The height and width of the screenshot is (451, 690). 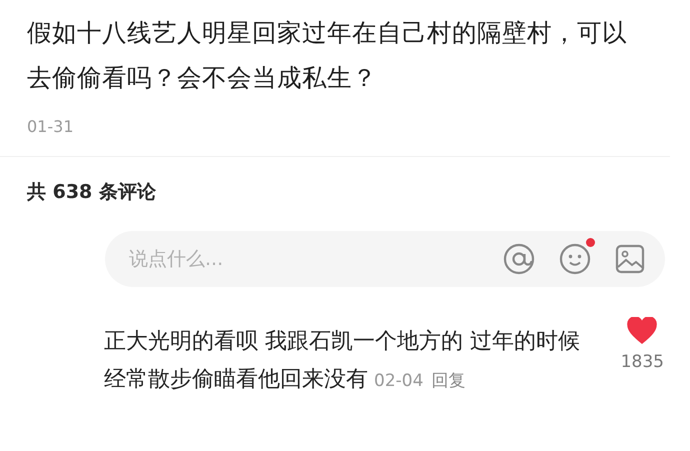 What do you see at coordinates (399, 381) in the screenshot?
I see `comment-date: 02-04` at bounding box center [399, 381].